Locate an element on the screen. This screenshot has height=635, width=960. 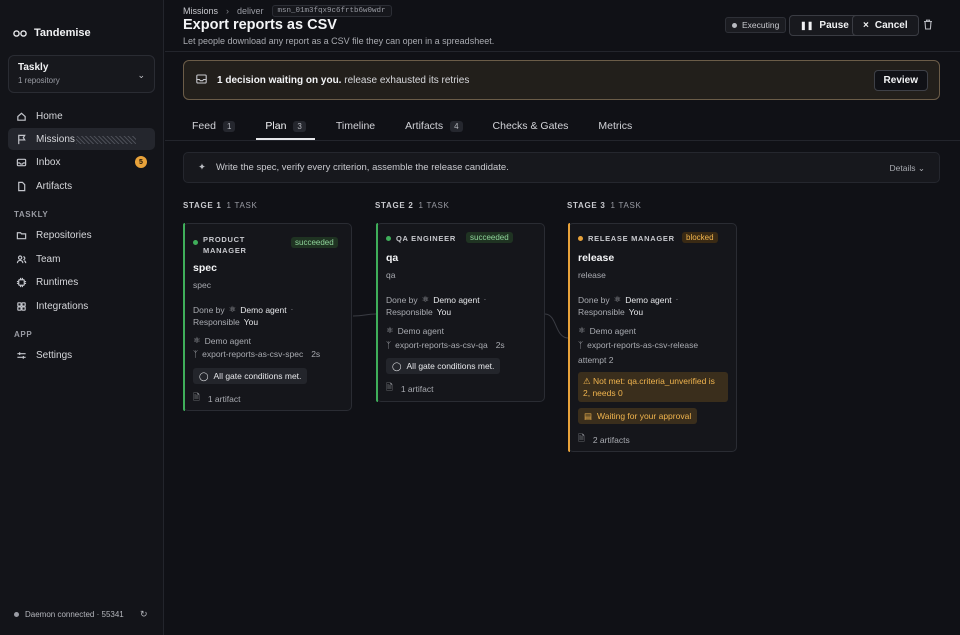
task-sub: qa is located at coordinates (391, 275).